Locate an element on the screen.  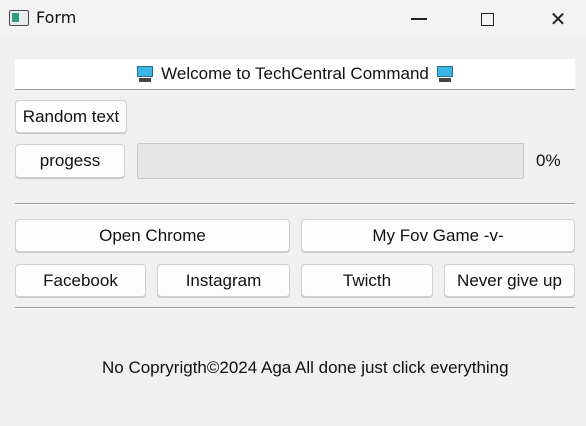
minimize-icon is located at coordinates (419, 19).